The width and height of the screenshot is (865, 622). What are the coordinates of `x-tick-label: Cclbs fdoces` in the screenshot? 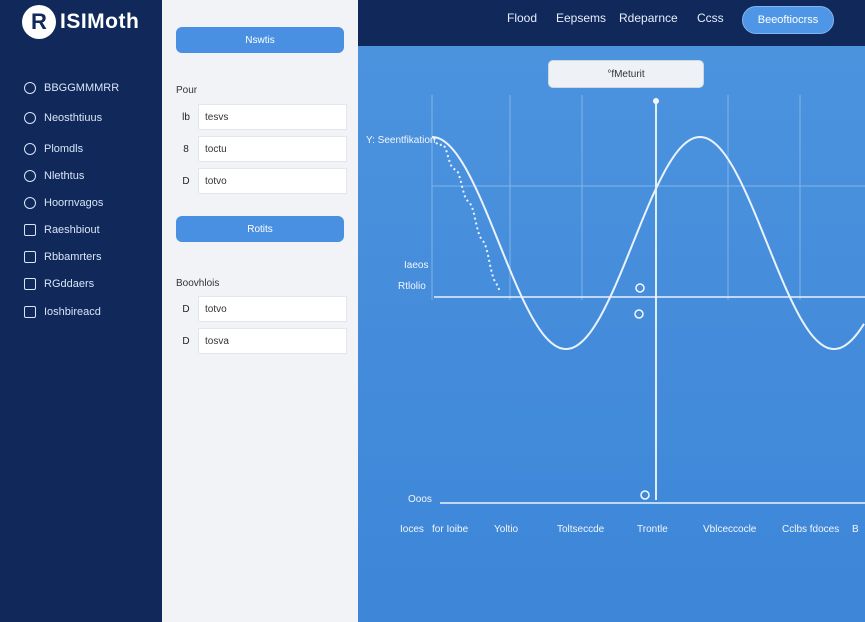 It's located at (810, 529).